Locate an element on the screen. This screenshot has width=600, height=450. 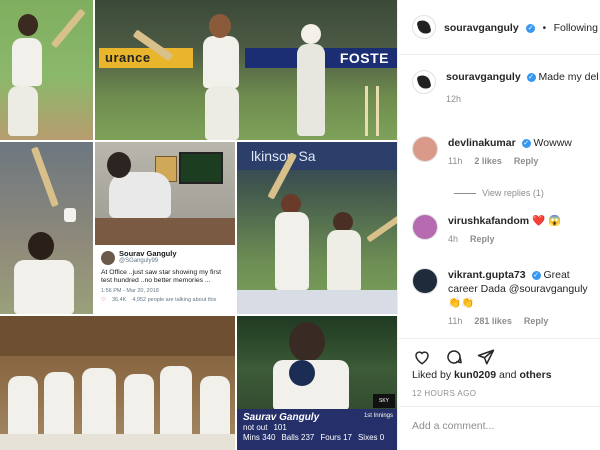
scorecard-balls: Balls 237 is located at coordinates (298, 437).